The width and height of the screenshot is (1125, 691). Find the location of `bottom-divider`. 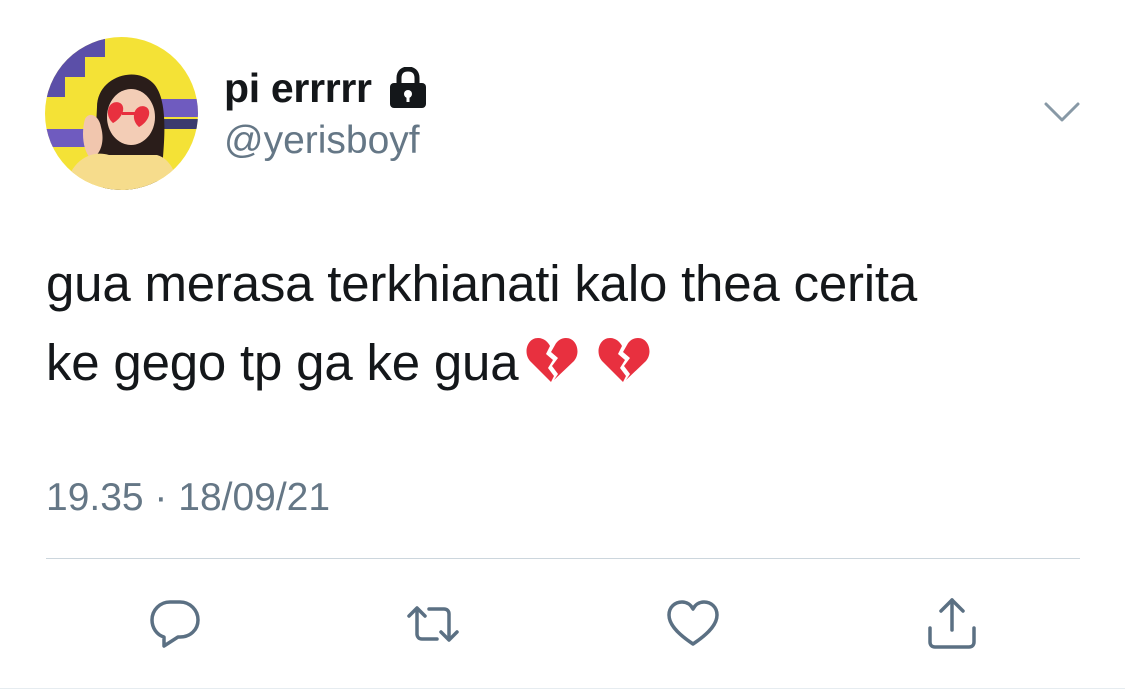

bottom-divider is located at coordinates (562, 688).